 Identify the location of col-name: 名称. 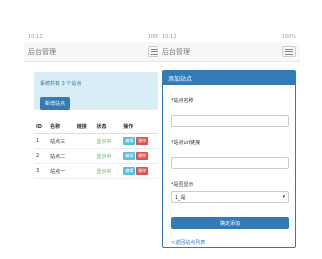
(61, 127).